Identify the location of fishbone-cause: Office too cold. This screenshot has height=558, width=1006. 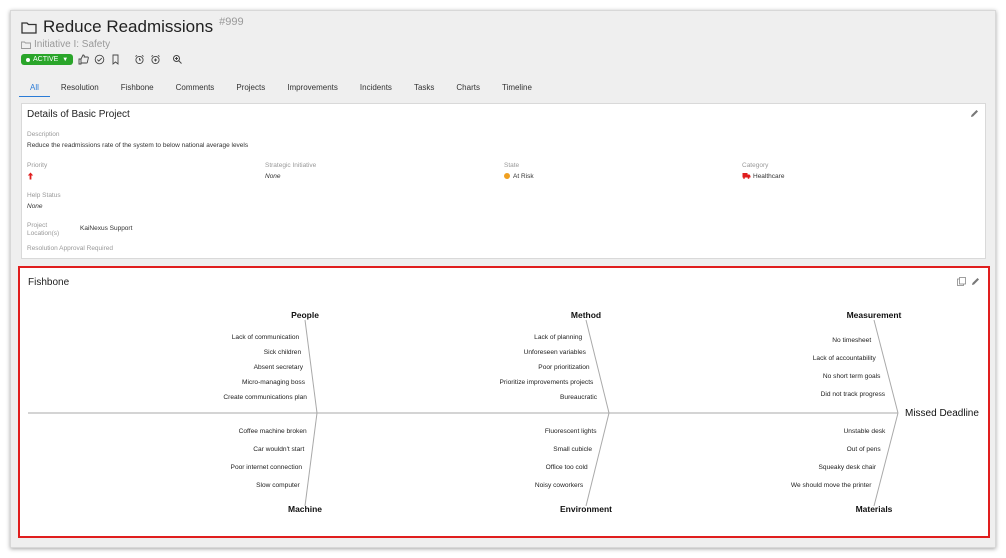
(567, 467).